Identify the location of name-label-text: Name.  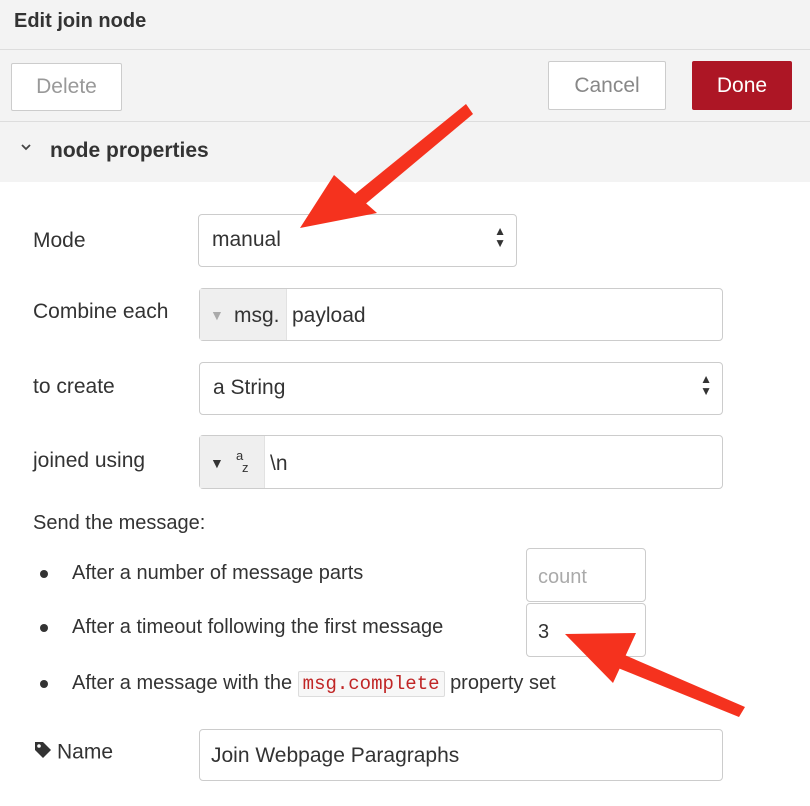
(85, 752).